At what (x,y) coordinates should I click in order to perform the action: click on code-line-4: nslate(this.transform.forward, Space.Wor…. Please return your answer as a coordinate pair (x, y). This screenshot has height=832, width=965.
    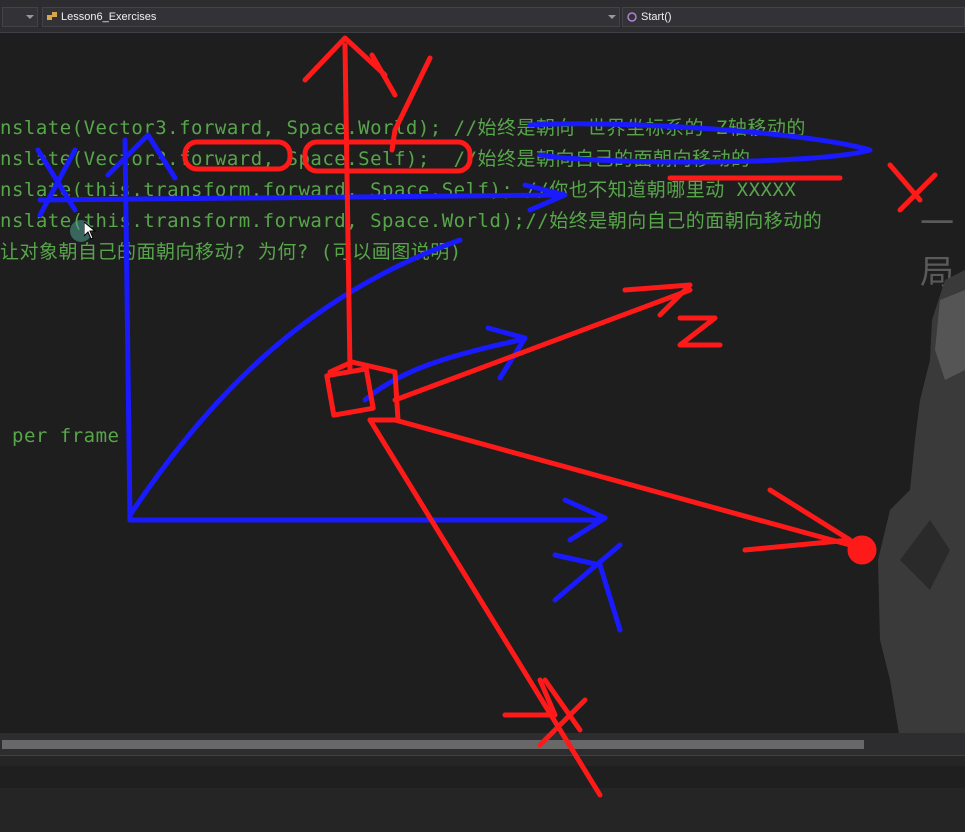
    Looking at the image, I should click on (411, 221).